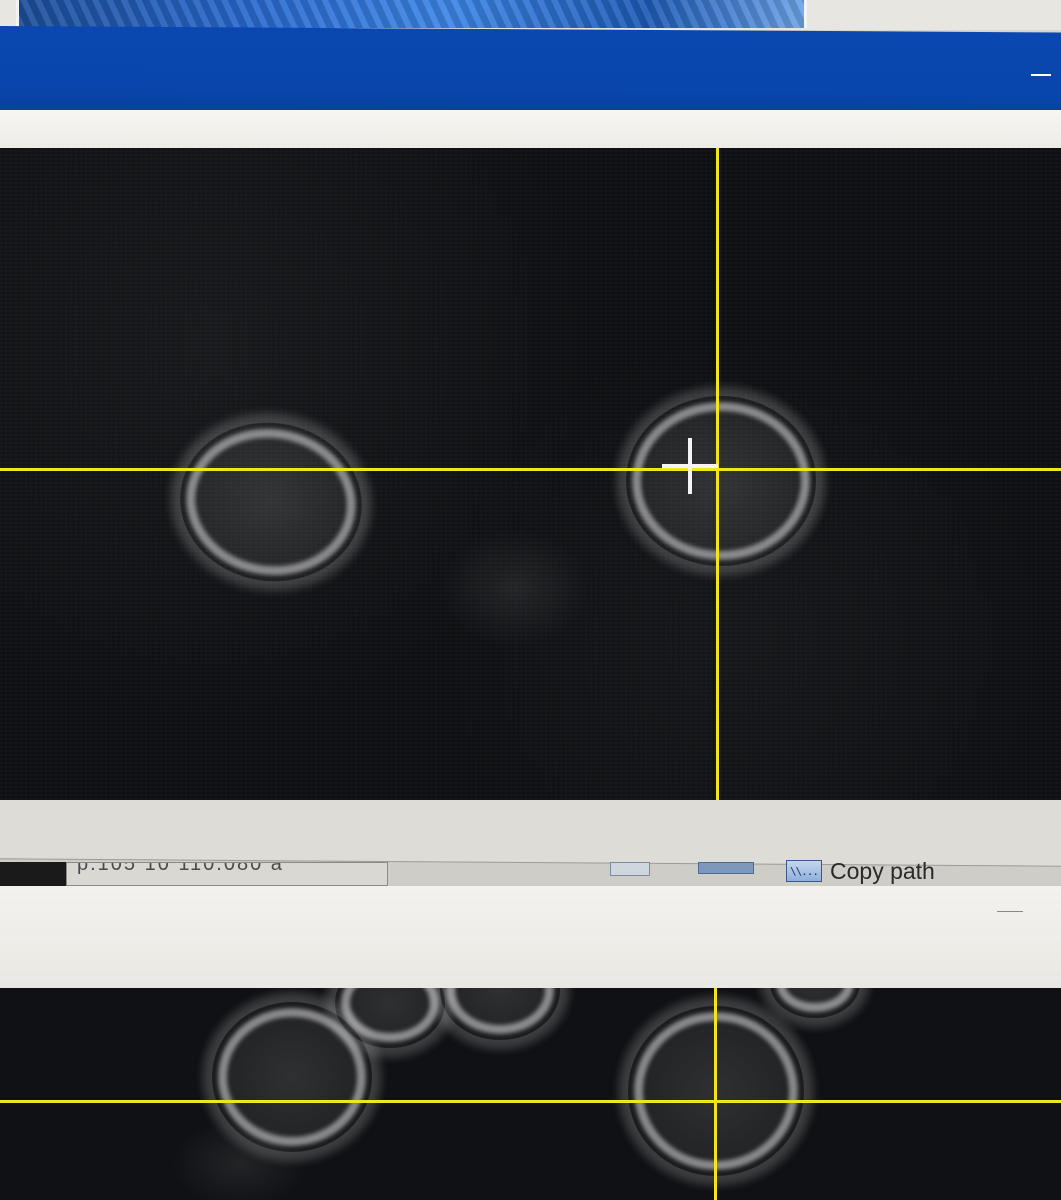  I want to click on status-field-text: p.105 10 110.080 a, so click(180, 868).